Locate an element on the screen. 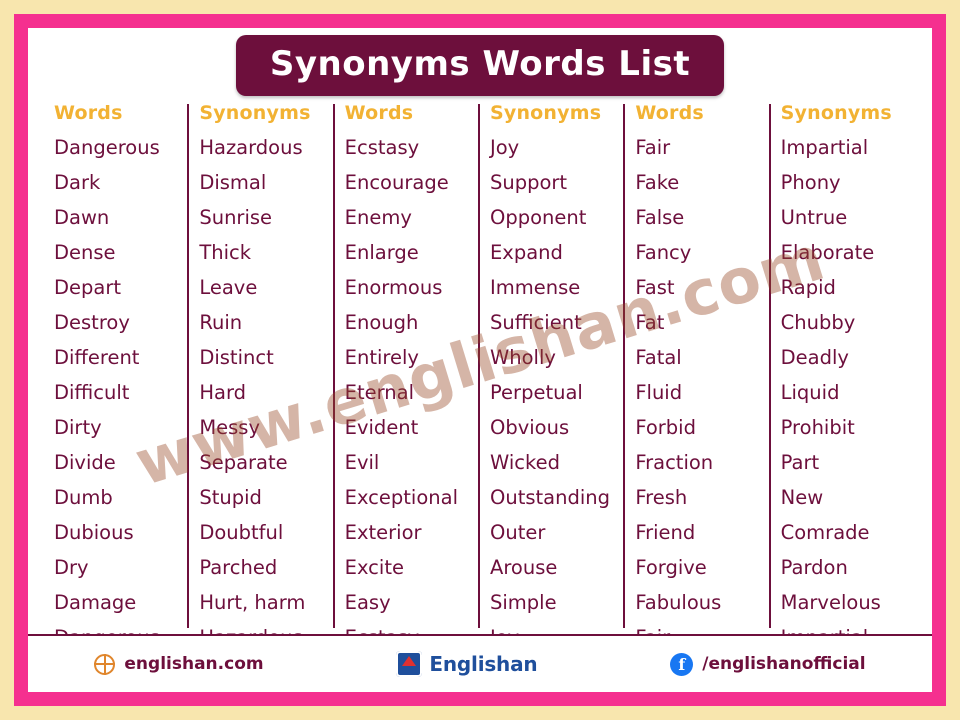 The height and width of the screenshot is (720, 960). table-cell: Fluid is located at coordinates (659, 392).